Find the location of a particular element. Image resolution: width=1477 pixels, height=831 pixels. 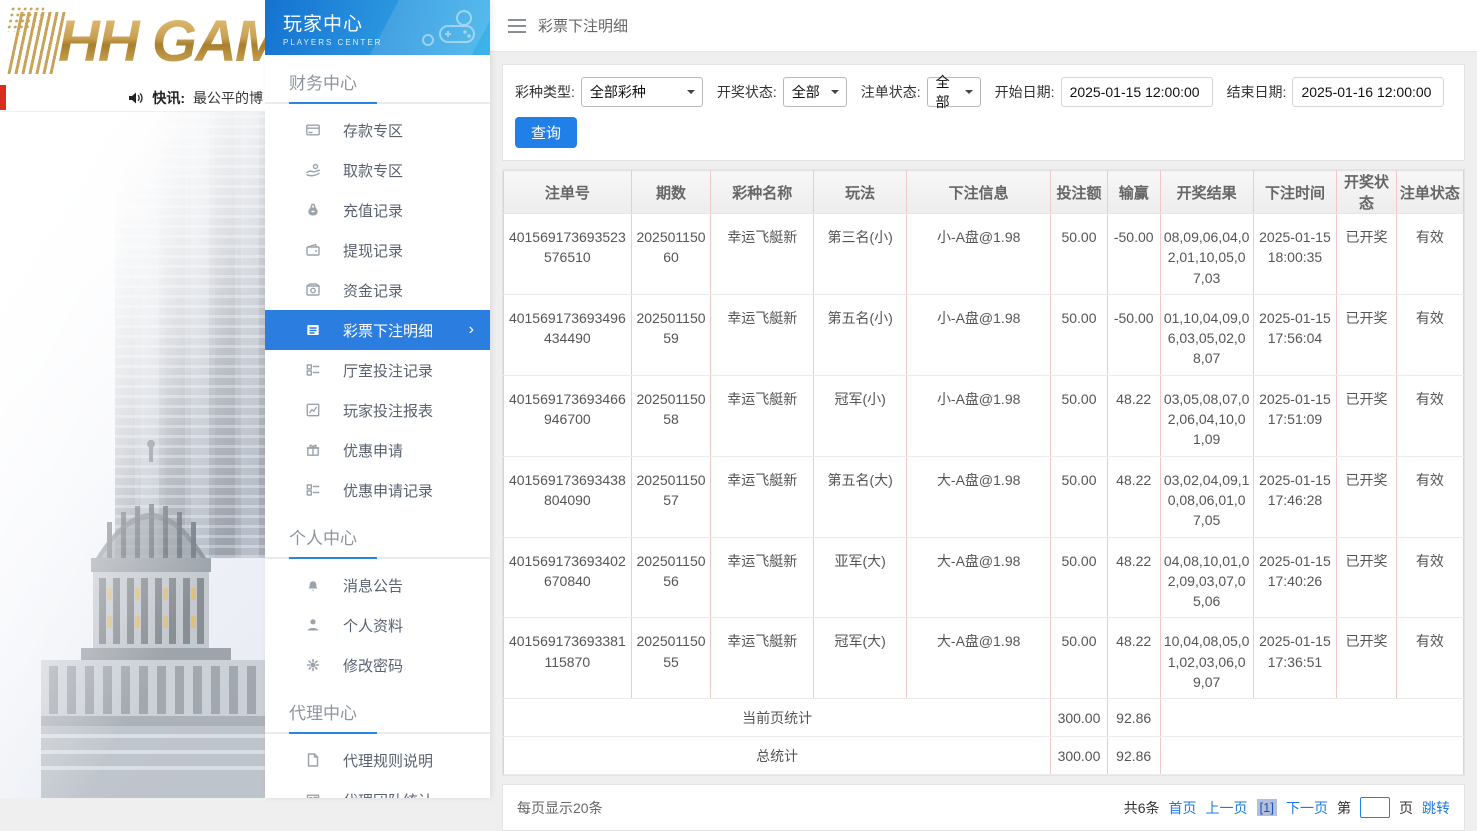

total-count-label: 共6条 is located at coordinates (1141, 807).